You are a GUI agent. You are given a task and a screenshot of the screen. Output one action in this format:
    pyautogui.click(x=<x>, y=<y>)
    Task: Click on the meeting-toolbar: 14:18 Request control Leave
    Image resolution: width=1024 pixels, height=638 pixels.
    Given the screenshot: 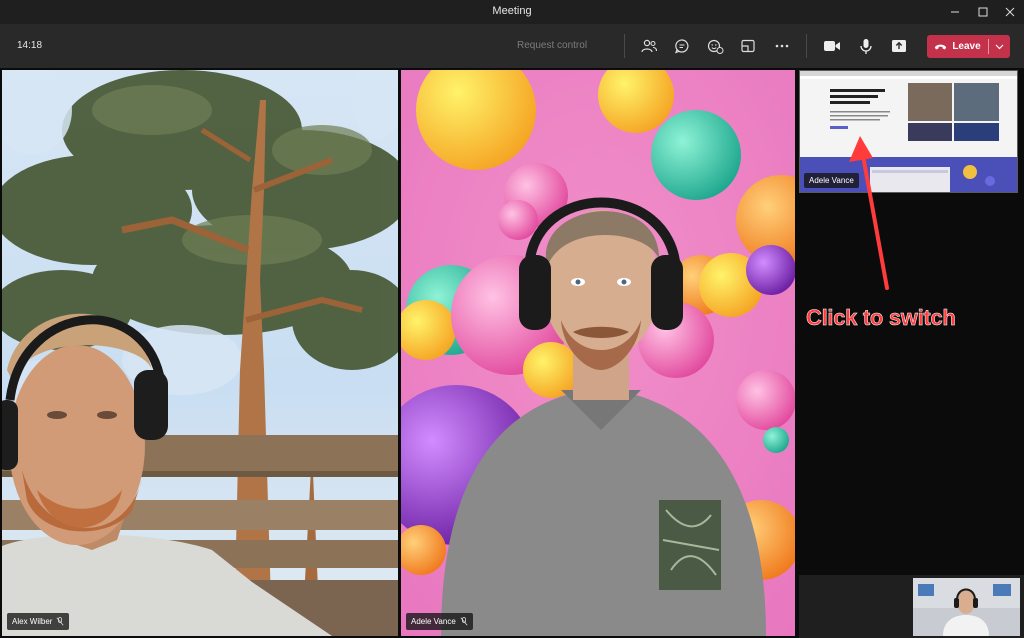 What is the action you would take?
    pyautogui.click(x=512, y=46)
    